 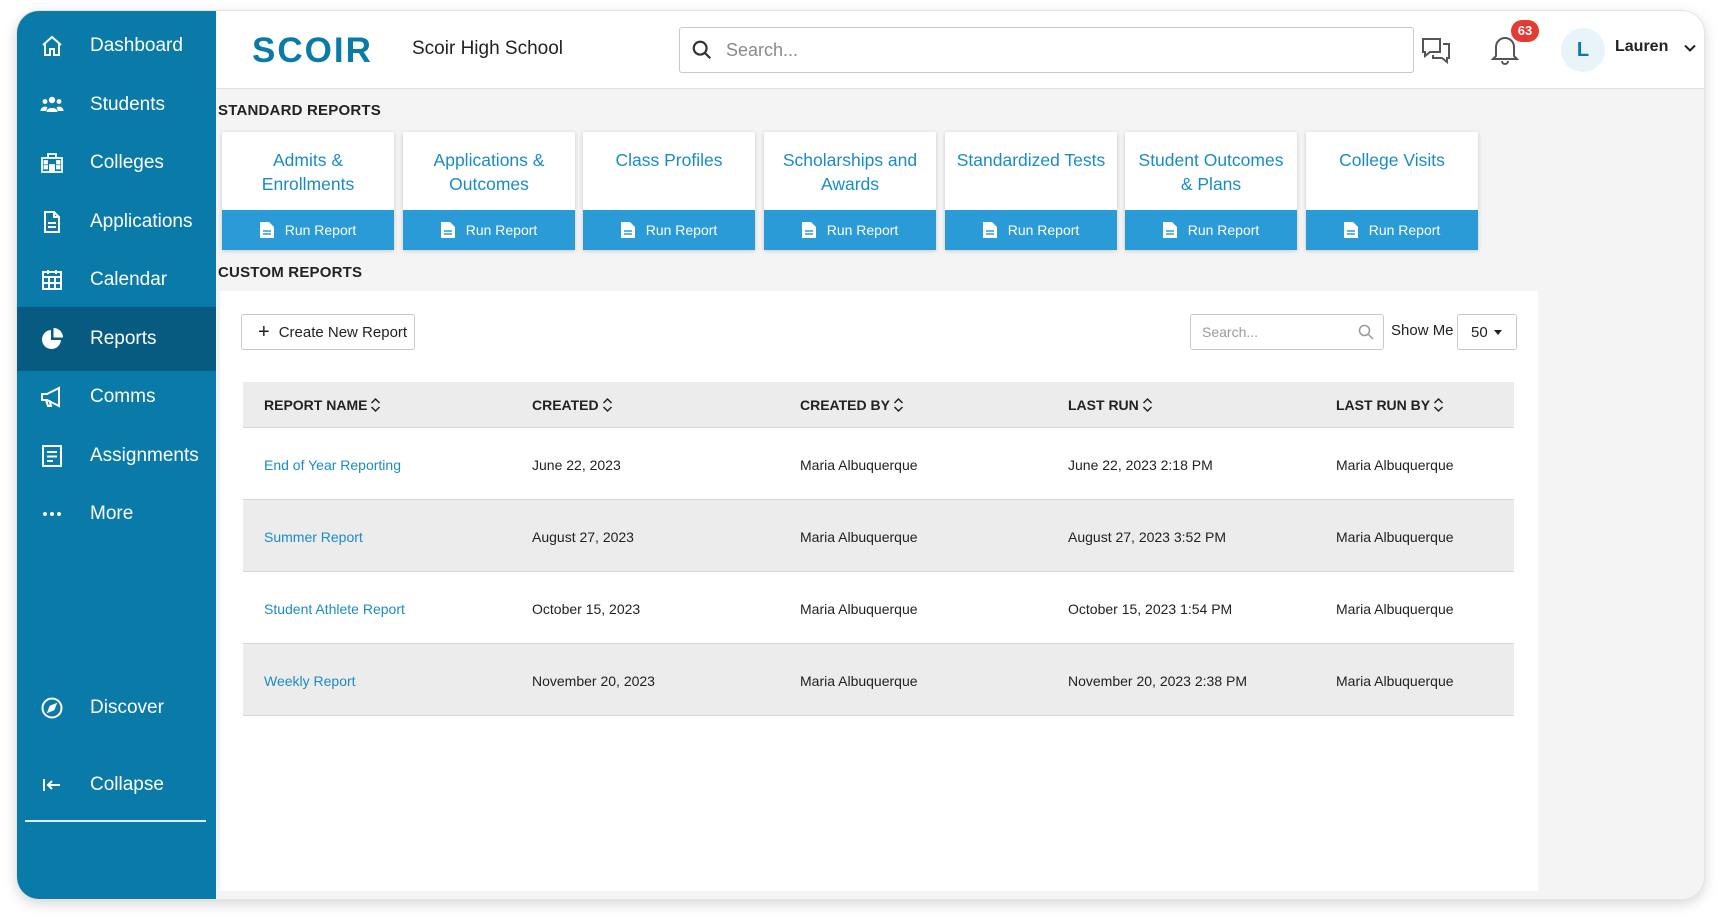 I want to click on calendar-icon, so click(x=57, y=280).